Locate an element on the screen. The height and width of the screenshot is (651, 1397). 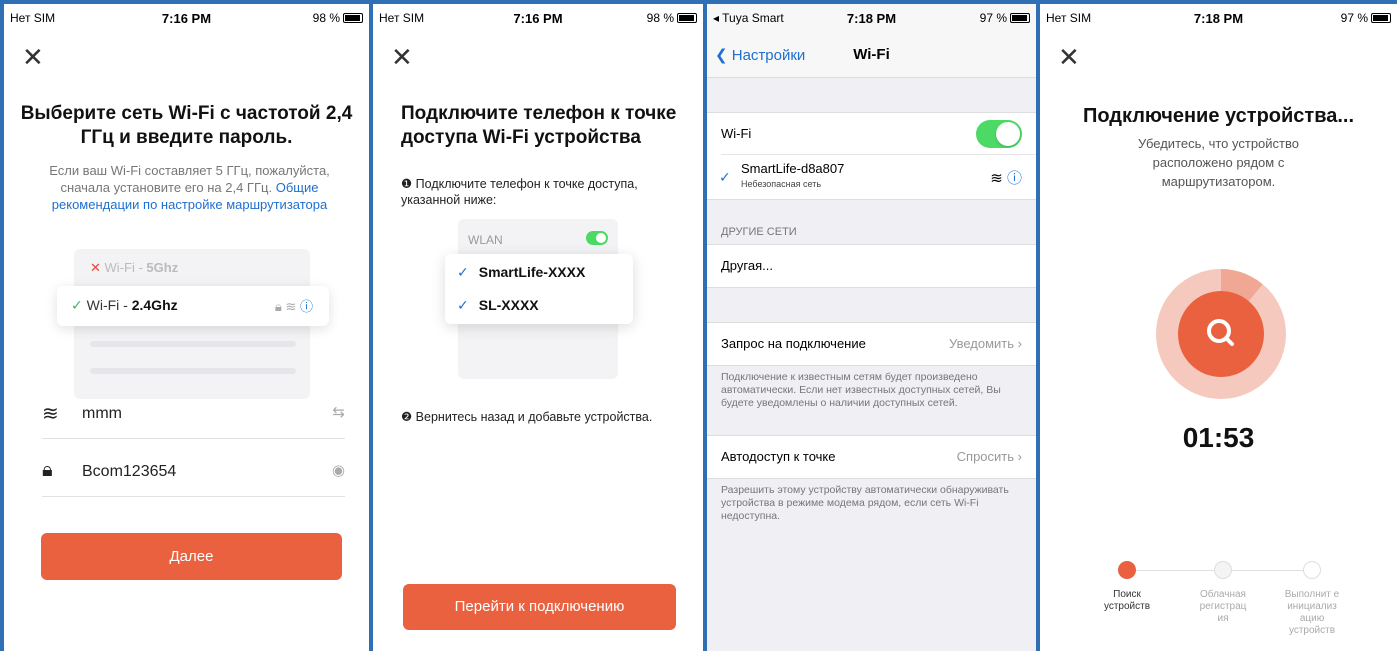
hotspot-network-name: SmartLife-XXXX is located at coordinates (532, 272).